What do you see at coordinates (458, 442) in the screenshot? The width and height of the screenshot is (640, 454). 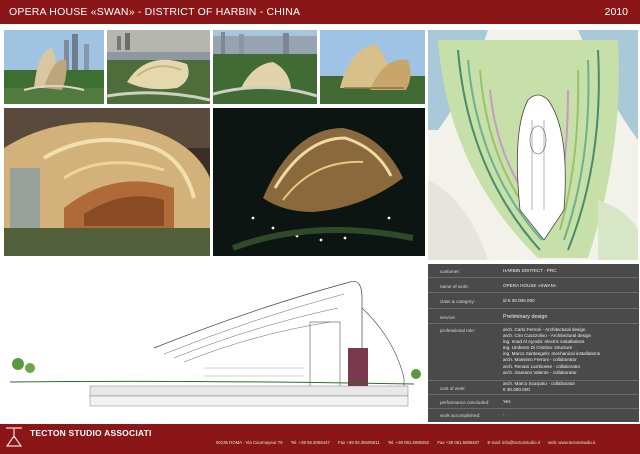 I see `fax-naples: Fax +39 081.5086487` at bounding box center [458, 442].